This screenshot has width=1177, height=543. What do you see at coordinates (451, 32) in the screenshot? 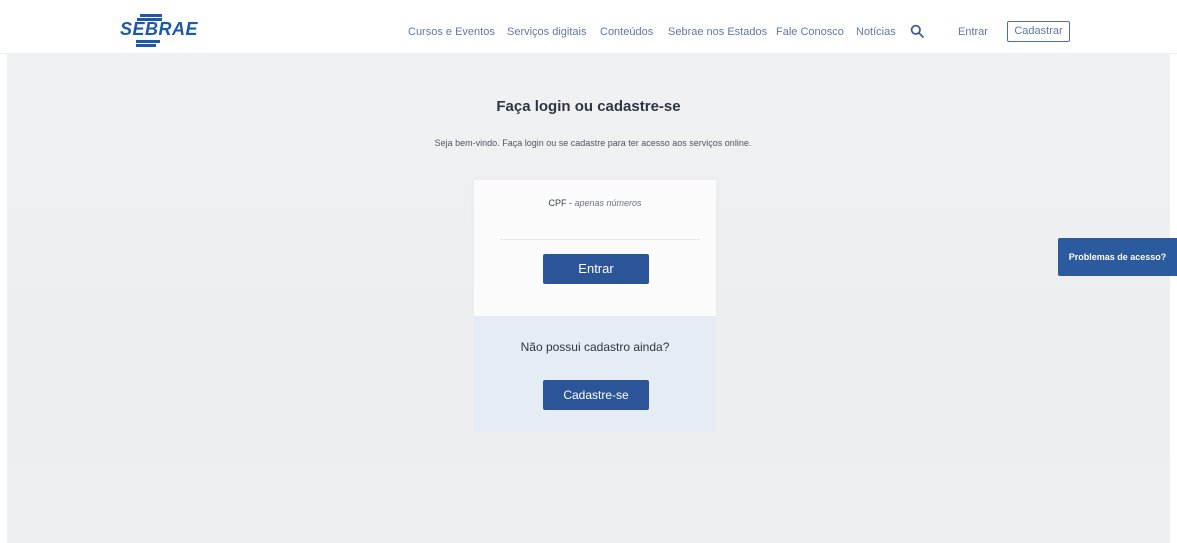
I see `nav-item-cursos-e-eventos: Cursos e Eventos` at bounding box center [451, 32].